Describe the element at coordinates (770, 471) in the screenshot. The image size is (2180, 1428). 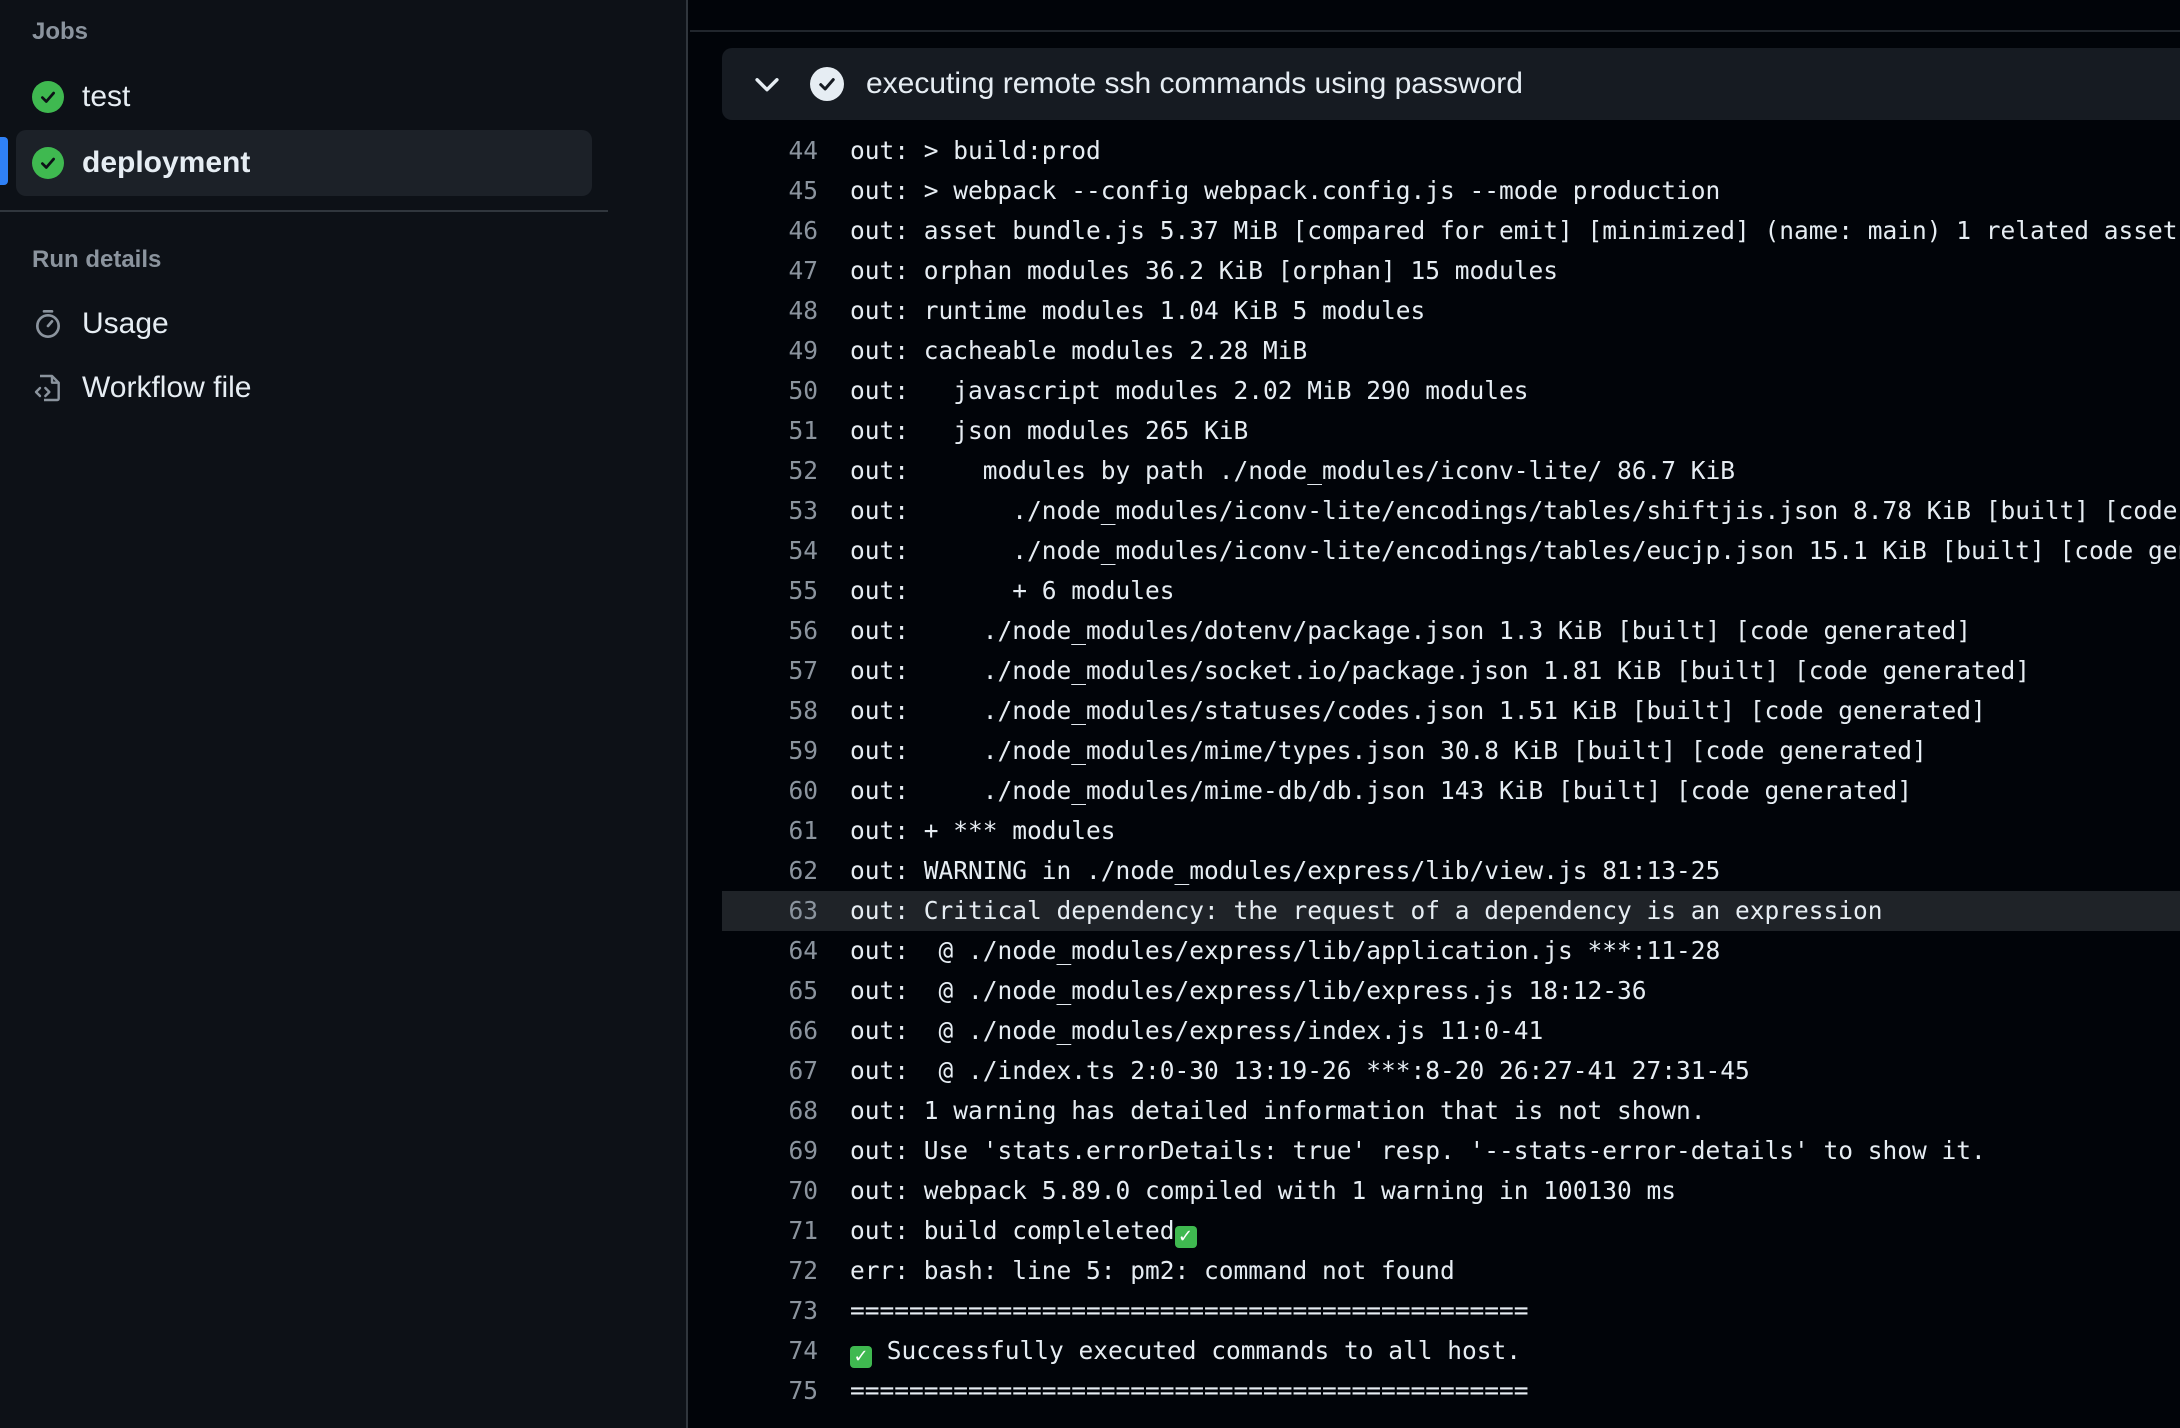
I see `line-number: 52` at that location.